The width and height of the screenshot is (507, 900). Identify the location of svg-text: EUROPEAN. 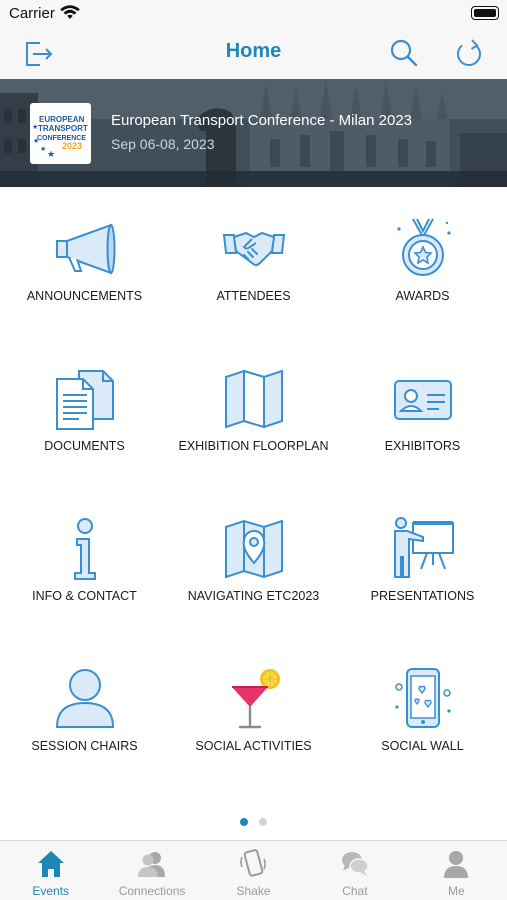
(62, 119).